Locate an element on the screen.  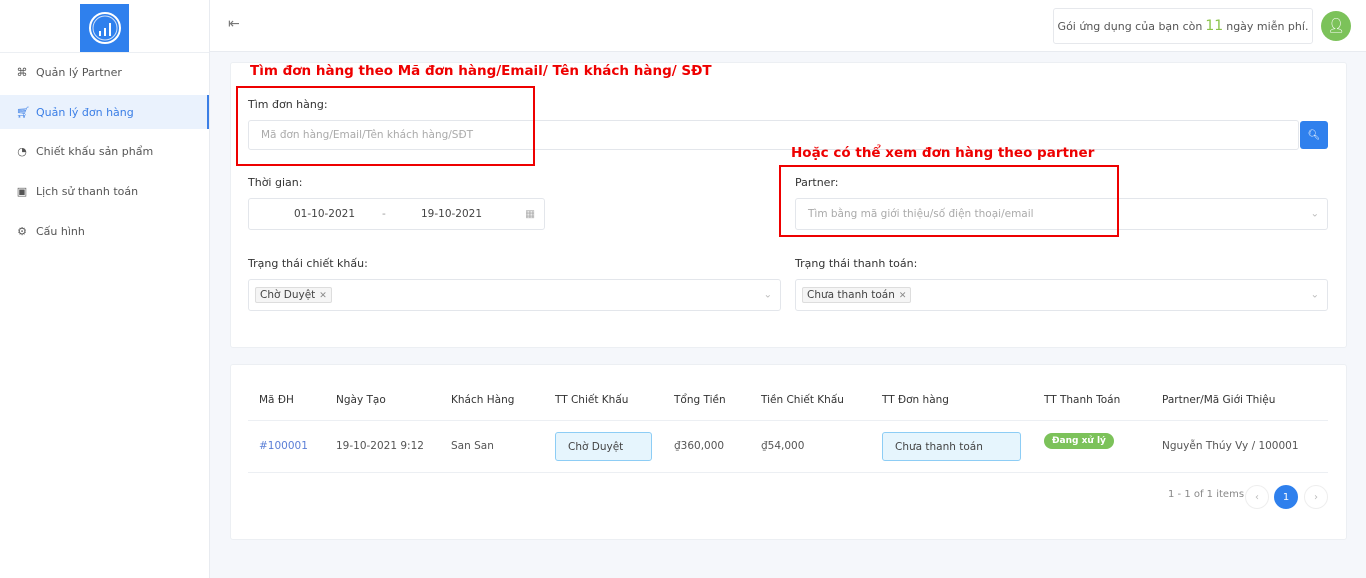
order-status-select: Chưa thanh toán is located at coordinates (951, 446).